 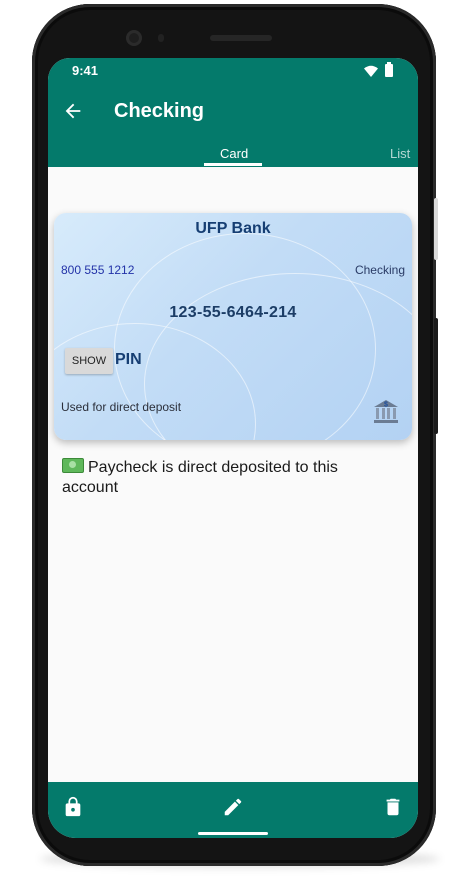 What do you see at coordinates (436, 376) in the screenshot?
I see `volume-button` at bounding box center [436, 376].